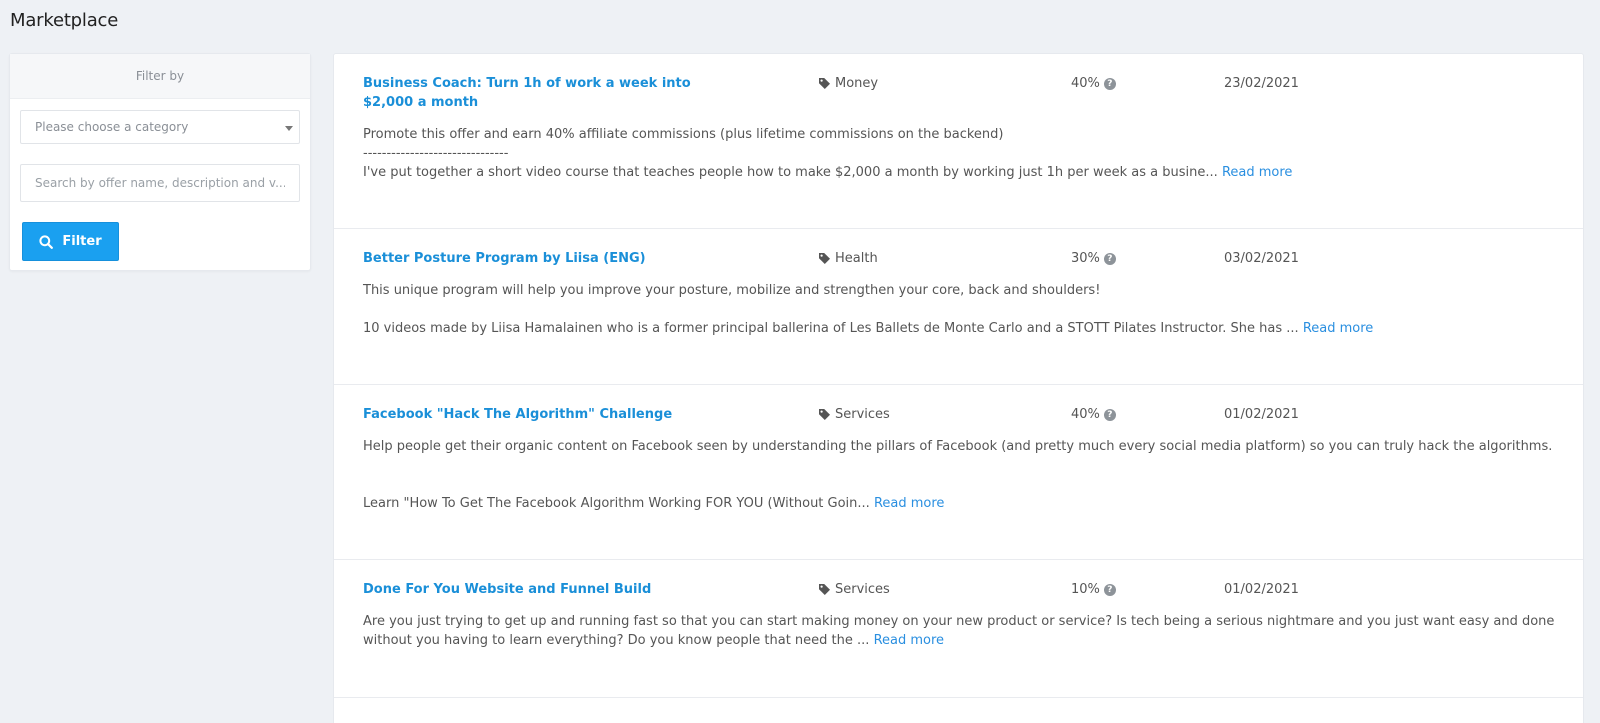  I want to click on filter-button: Filter, so click(70, 241).